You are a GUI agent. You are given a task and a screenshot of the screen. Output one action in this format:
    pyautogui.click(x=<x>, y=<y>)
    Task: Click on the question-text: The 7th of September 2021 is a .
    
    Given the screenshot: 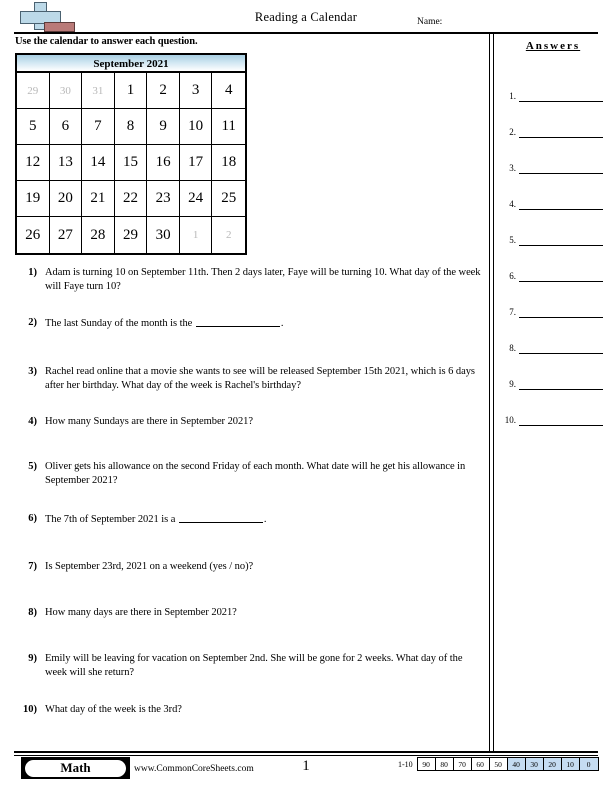 What is the action you would take?
    pyautogui.click(x=264, y=519)
    